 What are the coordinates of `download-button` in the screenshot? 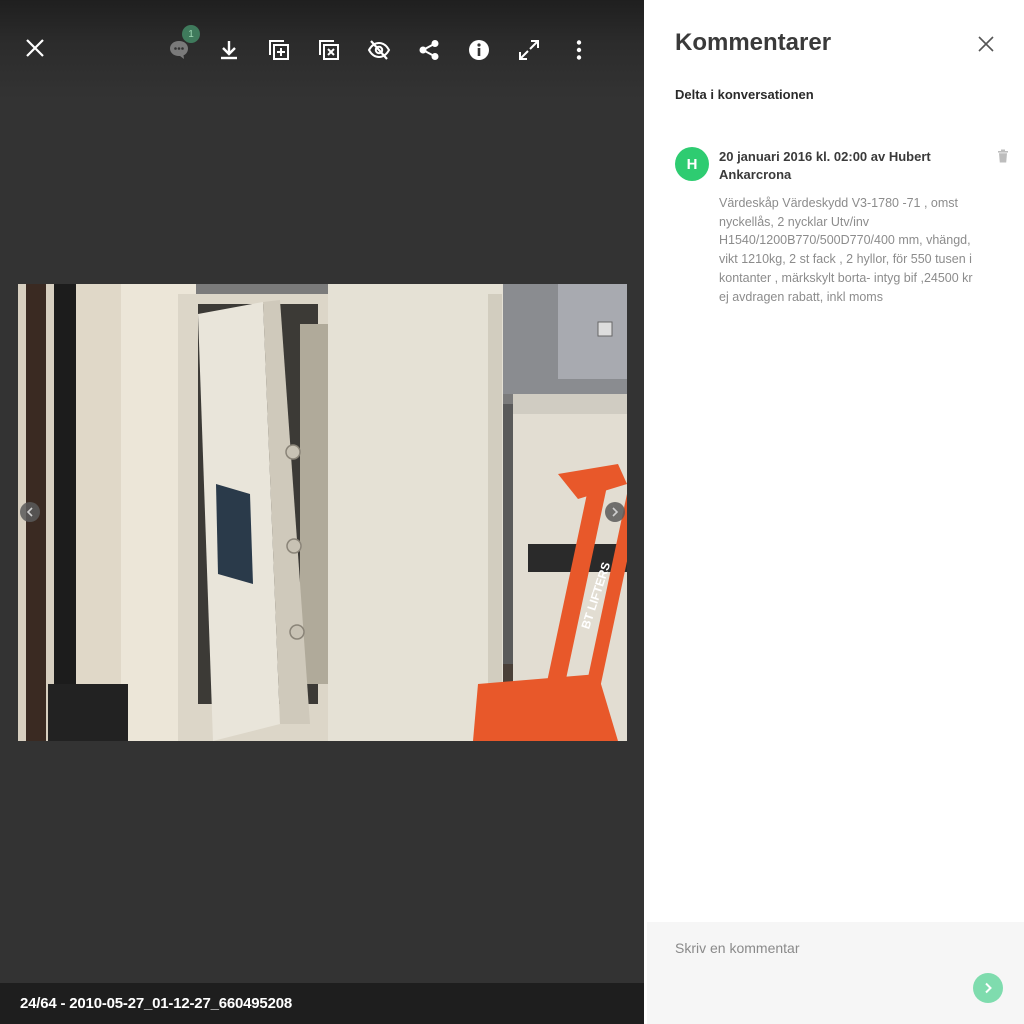 It's located at (229, 50).